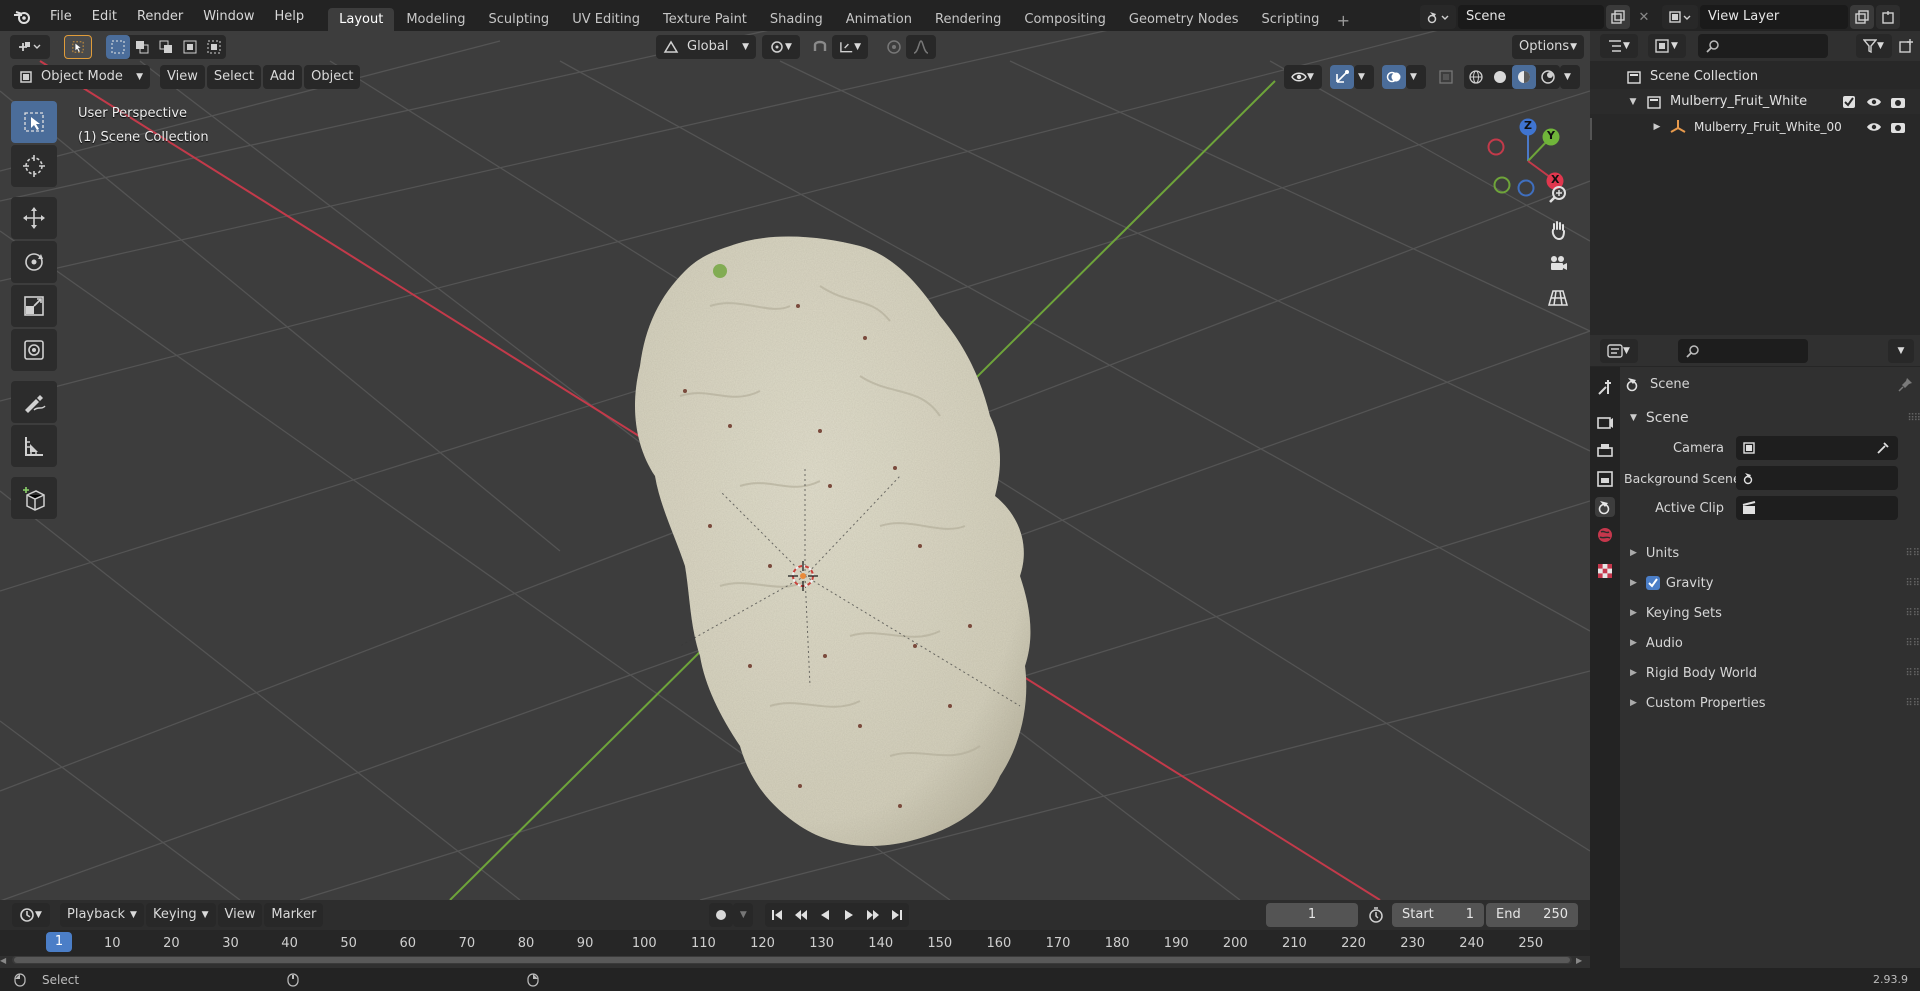 This screenshot has width=1920, height=991. I want to click on mode-new-selection-icon, so click(118, 47).